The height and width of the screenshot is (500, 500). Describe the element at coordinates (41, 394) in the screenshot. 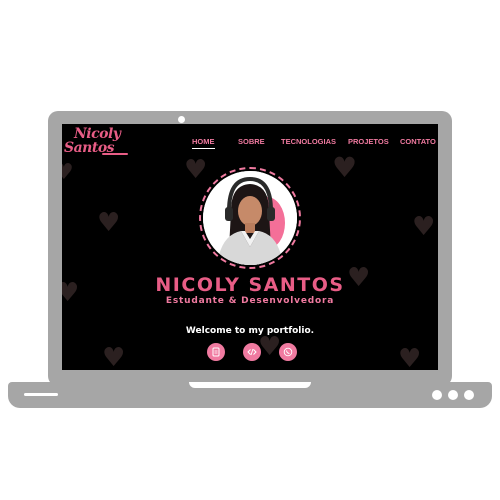

I see `laptop-base-line` at that location.